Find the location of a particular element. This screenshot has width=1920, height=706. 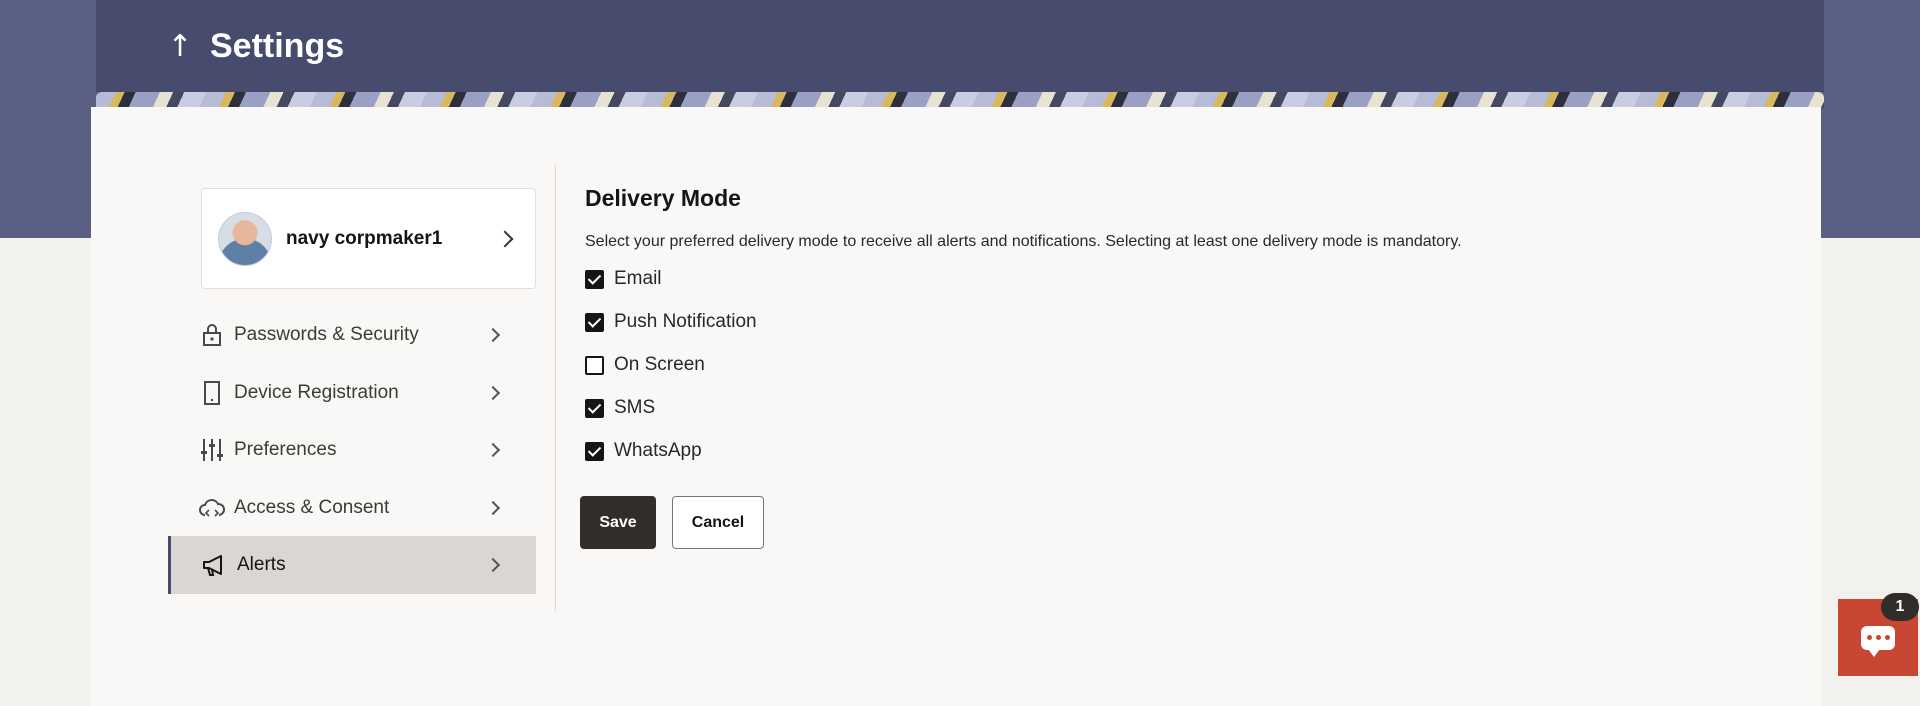

chat-bubble-icon is located at coordinates (1878, 641).